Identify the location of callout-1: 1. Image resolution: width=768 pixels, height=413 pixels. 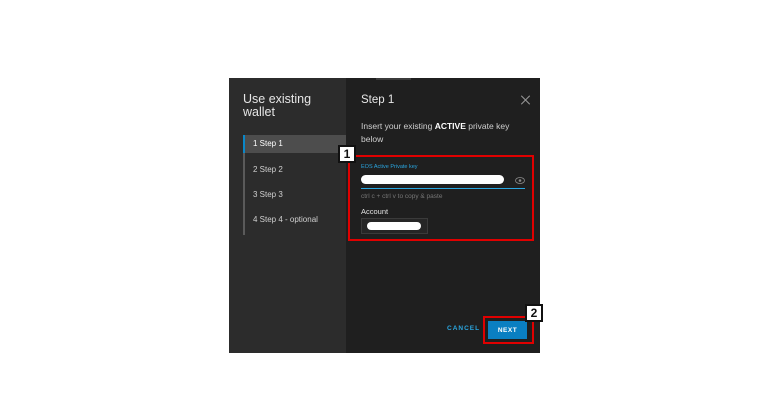
(347, 154).